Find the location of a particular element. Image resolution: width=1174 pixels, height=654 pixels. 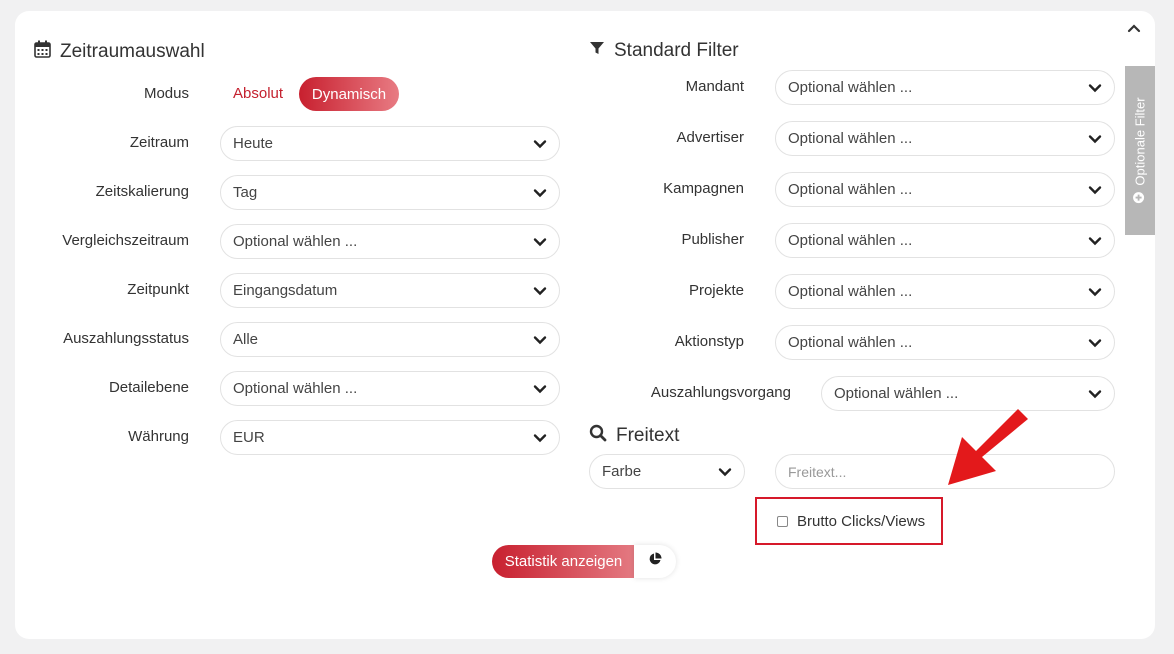

field-select: Eingangsdatum is located at coordinates (390, 290).